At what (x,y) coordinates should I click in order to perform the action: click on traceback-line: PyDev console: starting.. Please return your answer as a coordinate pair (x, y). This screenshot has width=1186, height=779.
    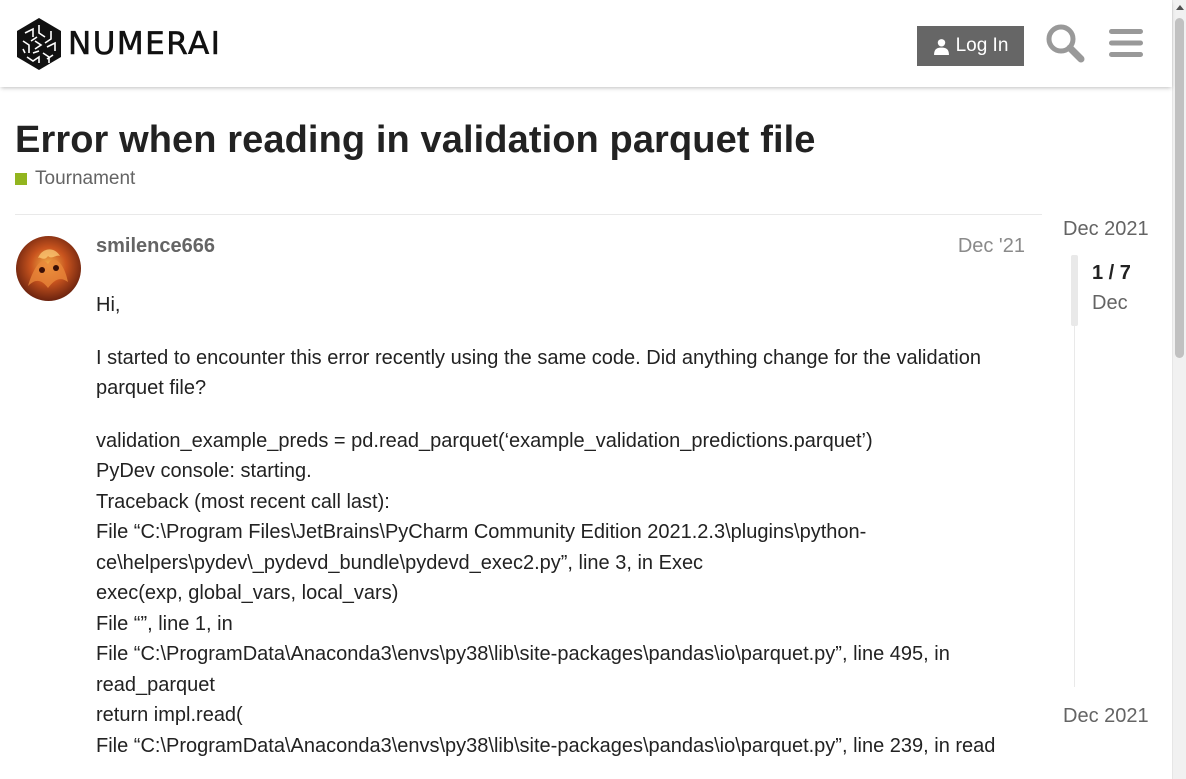
    Looking at the image, I should click on (204, 471).